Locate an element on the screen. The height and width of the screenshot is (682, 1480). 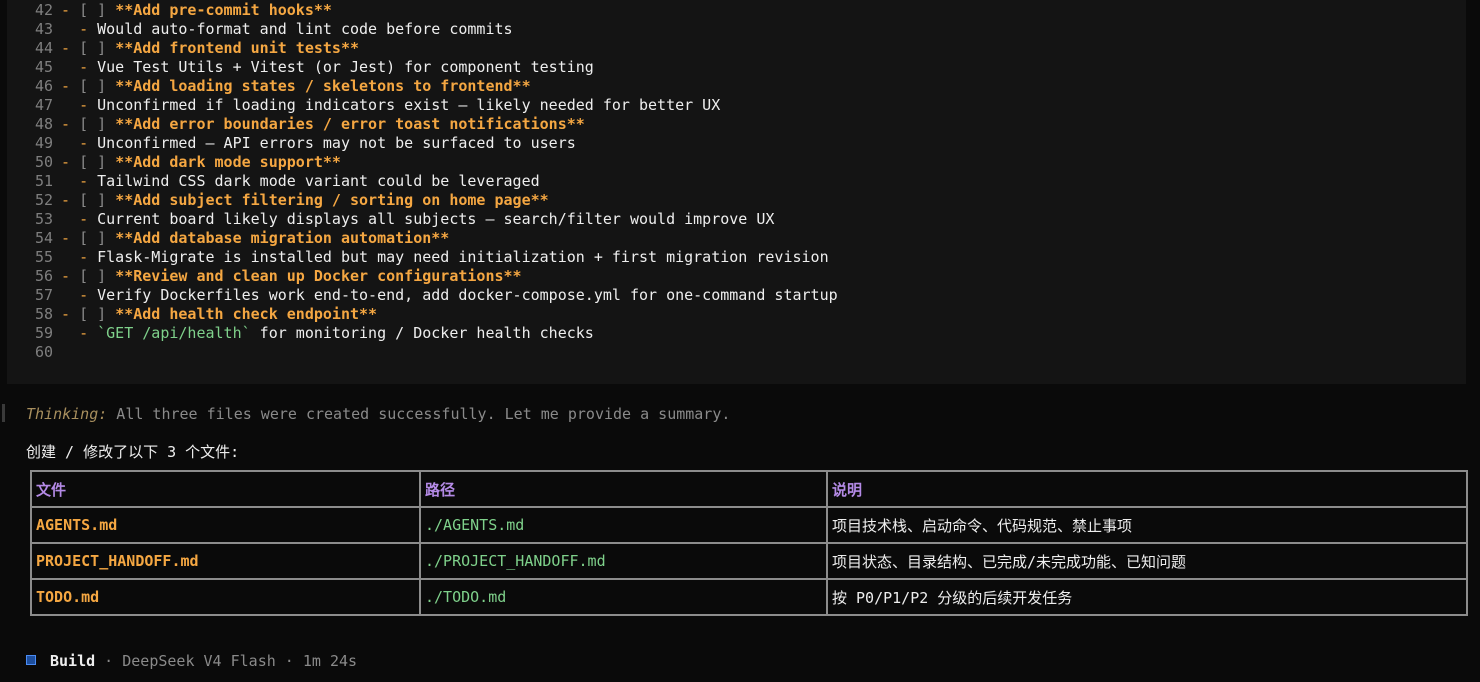
code-line: 42- [ ] **Add pre-commit hooks** is located at coordinates (169, 10).